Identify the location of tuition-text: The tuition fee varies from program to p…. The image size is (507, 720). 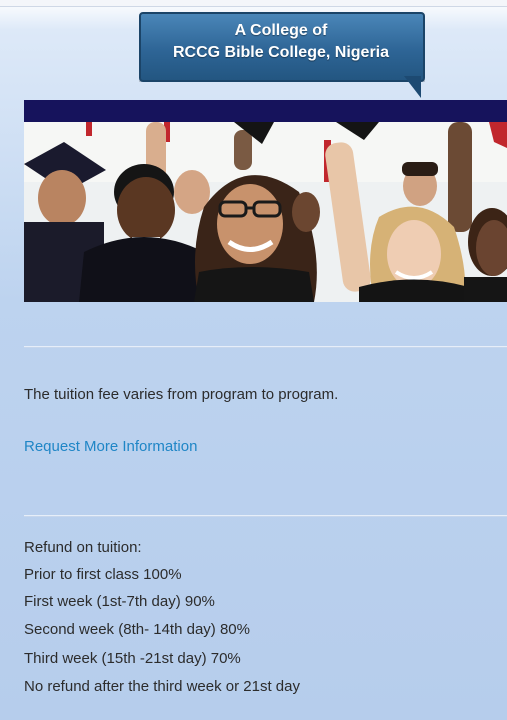
(181, 394).